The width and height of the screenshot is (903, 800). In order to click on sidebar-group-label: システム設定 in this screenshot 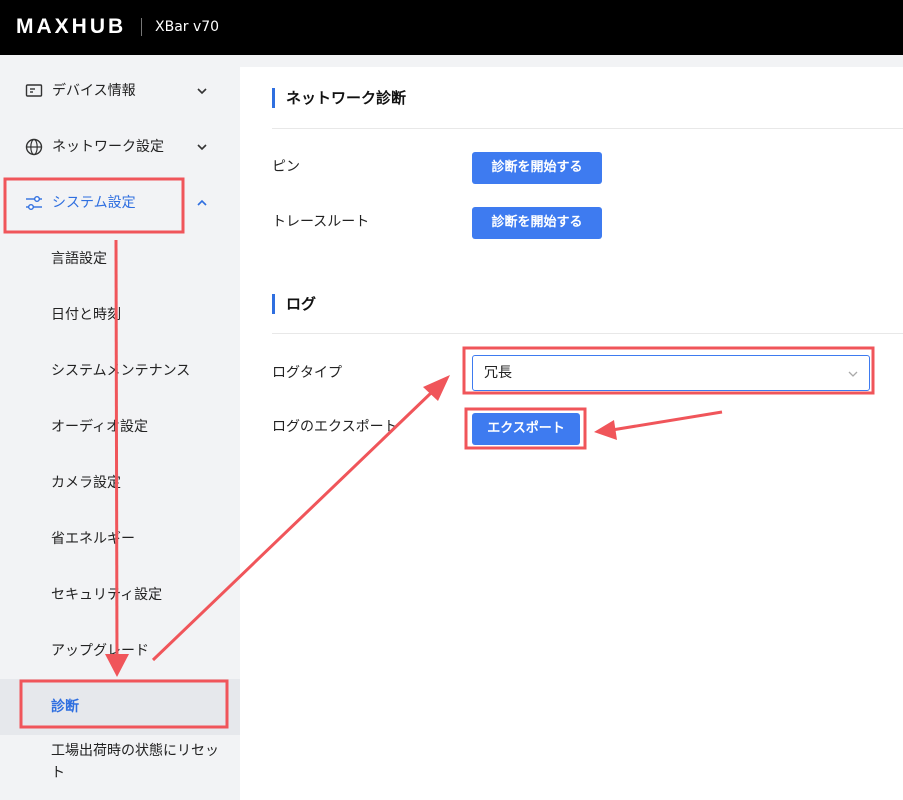, I will do `click(94, 203)`.